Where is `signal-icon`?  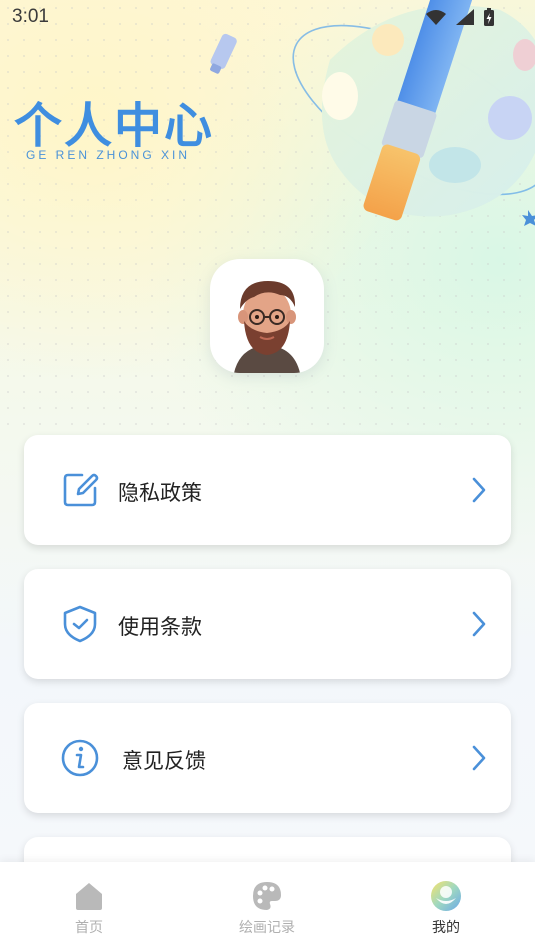
signal-icon is located at coordinates (465, 17).